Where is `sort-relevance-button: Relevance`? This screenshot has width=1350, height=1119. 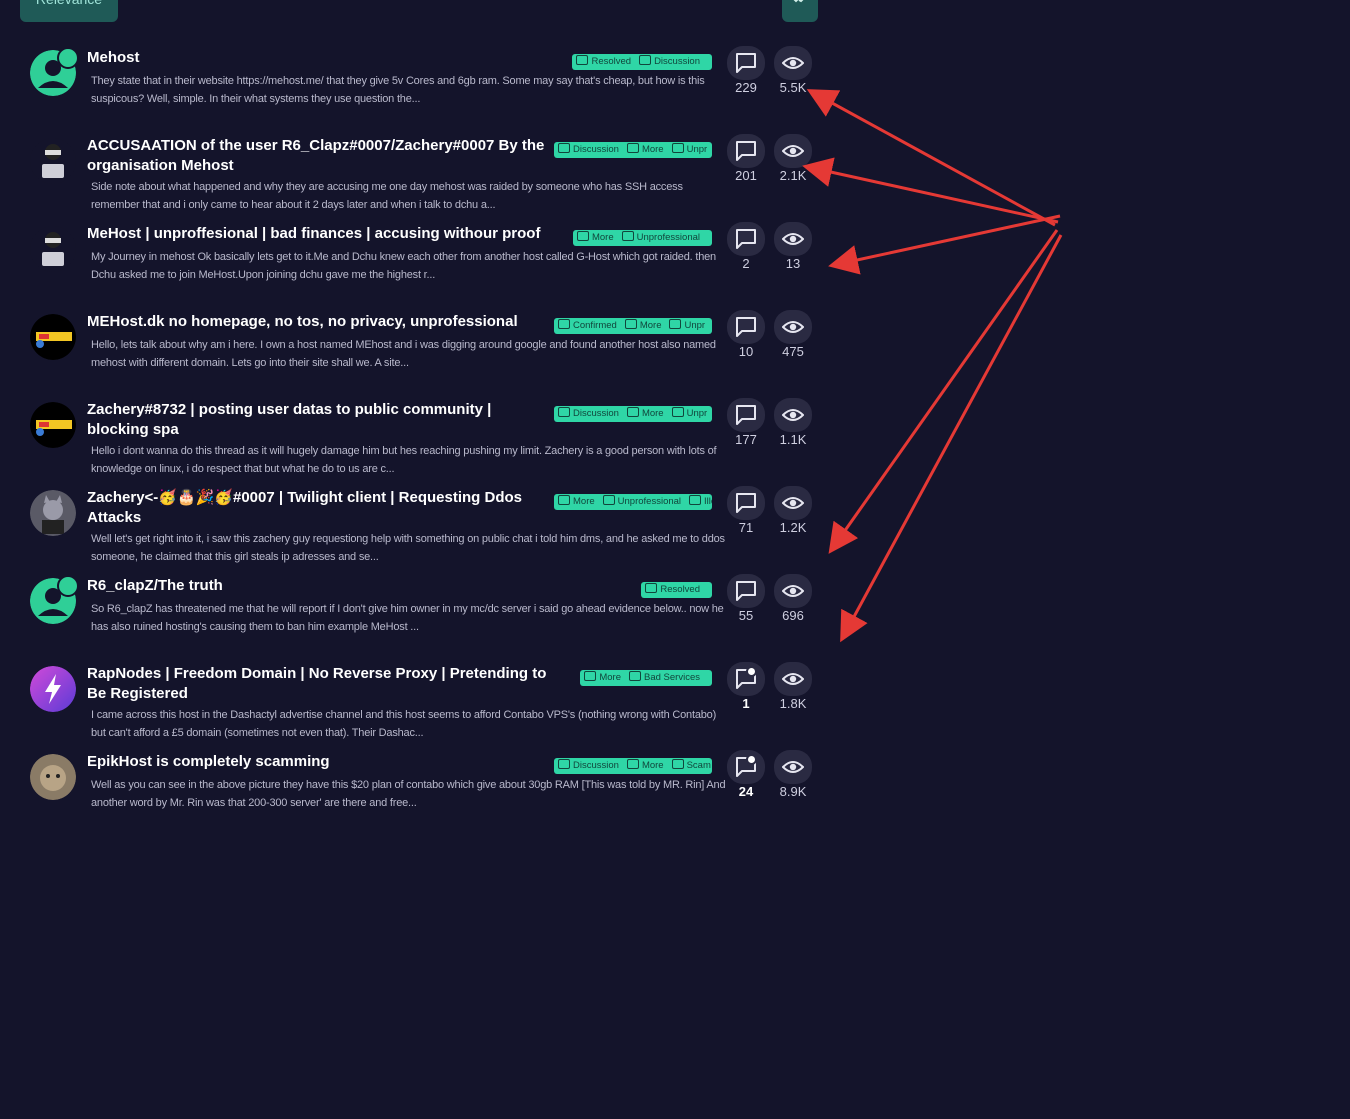 sort-relevance-button: Relevance is located at coordinates (69, 11).